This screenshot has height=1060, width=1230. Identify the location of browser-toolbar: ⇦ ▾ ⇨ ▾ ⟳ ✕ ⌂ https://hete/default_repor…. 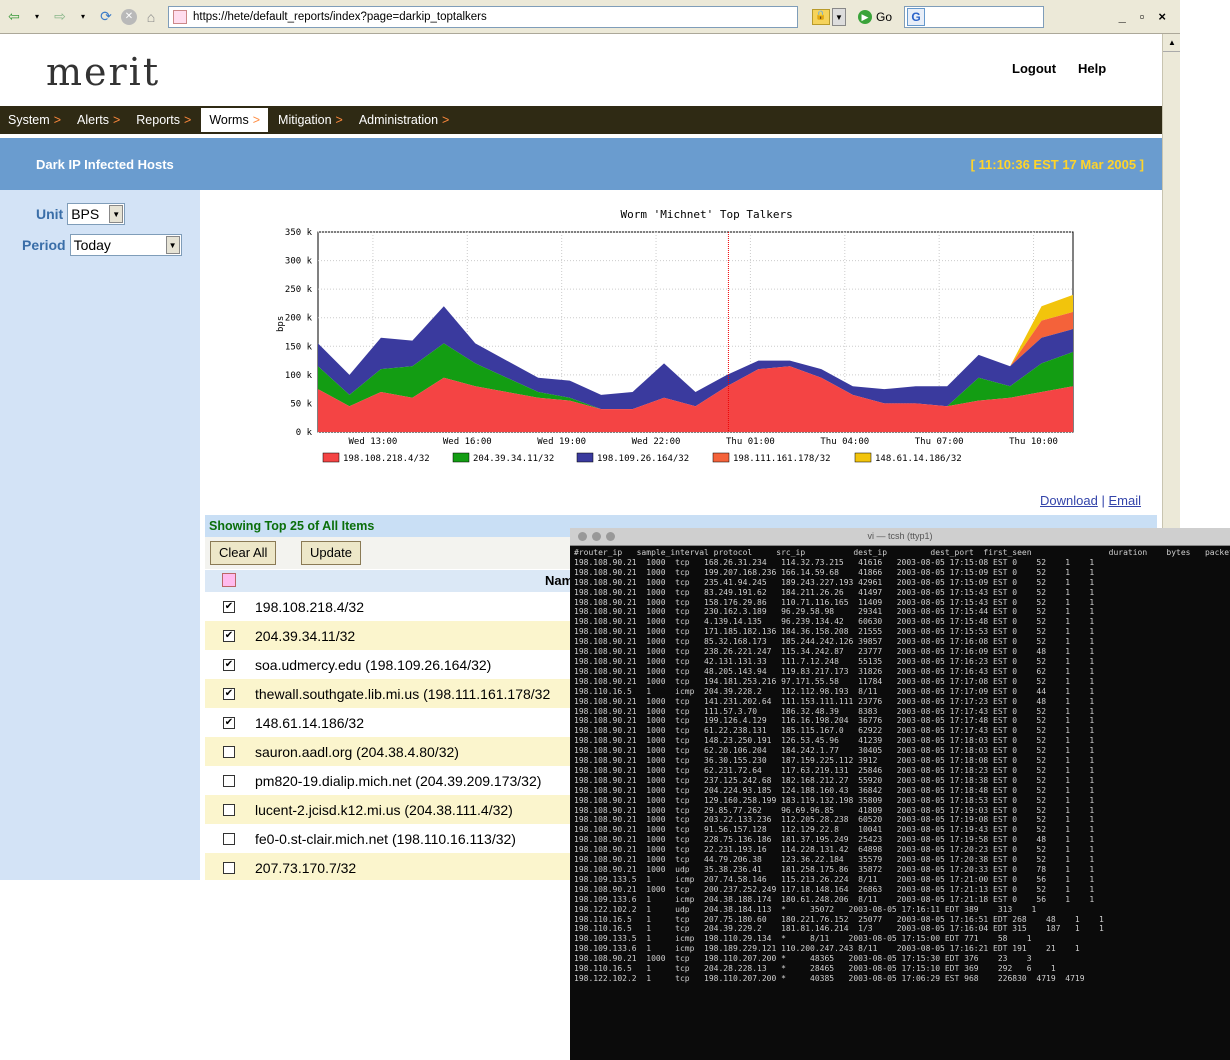
(590, 17).